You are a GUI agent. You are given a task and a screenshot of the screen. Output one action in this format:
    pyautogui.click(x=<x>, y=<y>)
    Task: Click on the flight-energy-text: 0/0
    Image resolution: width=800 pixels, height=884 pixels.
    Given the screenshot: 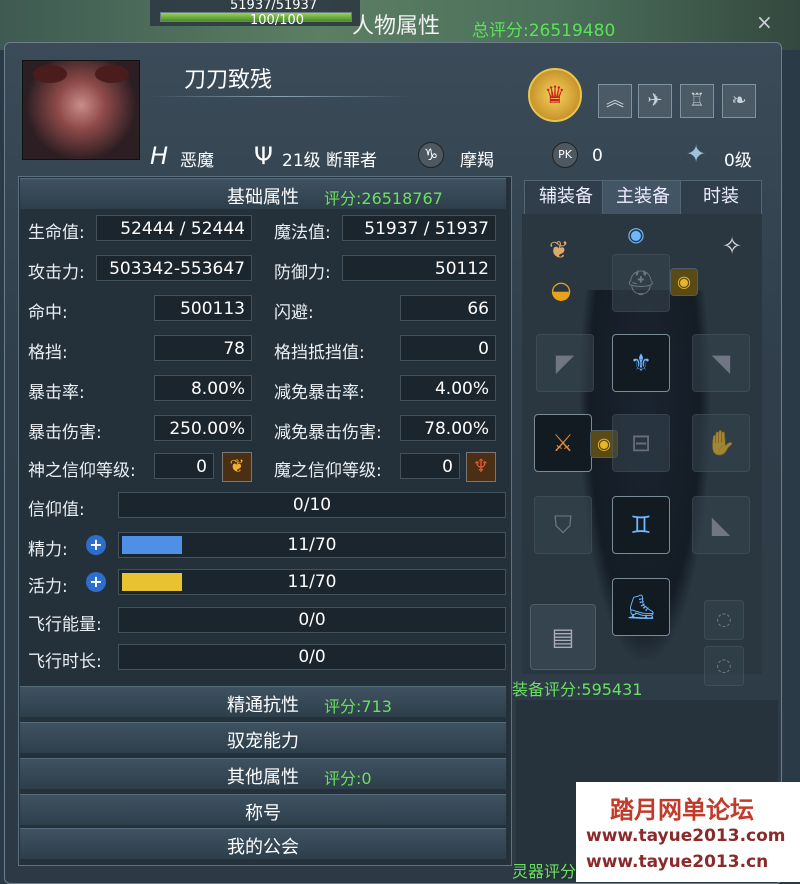 What is the action you would take?
    pyautogui.click(x=312, y=620)
    